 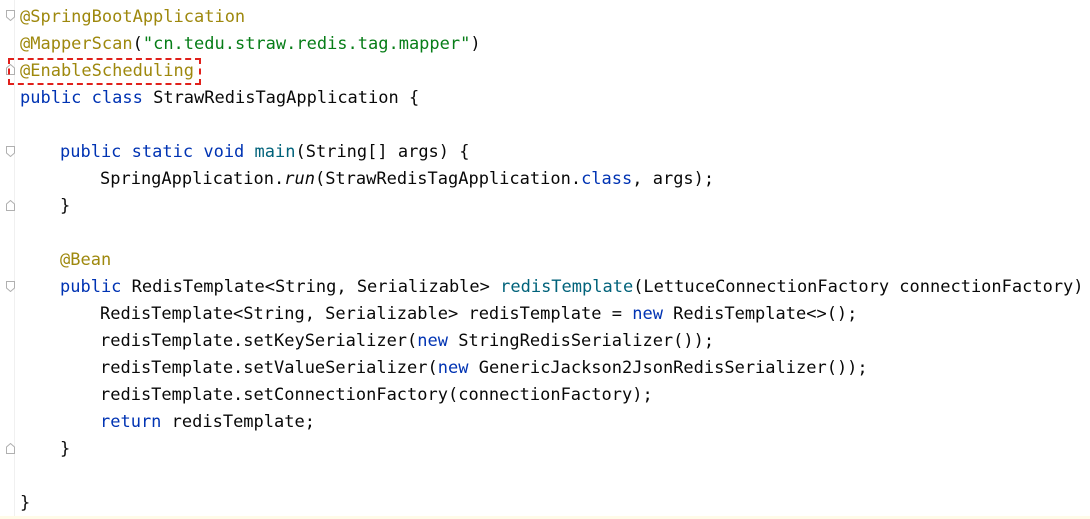 What do you see at coordinates (581, 341) in the screenshot?
I see `code-text: StringRedisSerializer());` at bounding box center [581, 341].